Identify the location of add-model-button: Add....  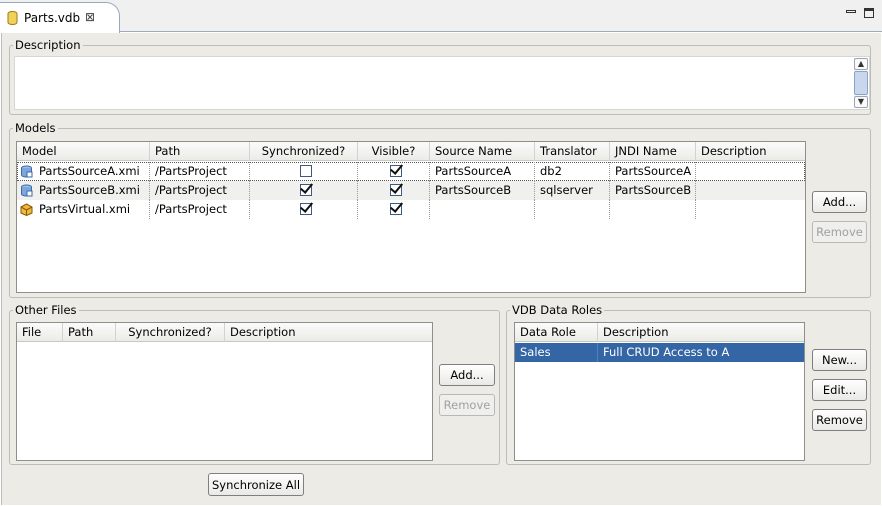
(839, 202).